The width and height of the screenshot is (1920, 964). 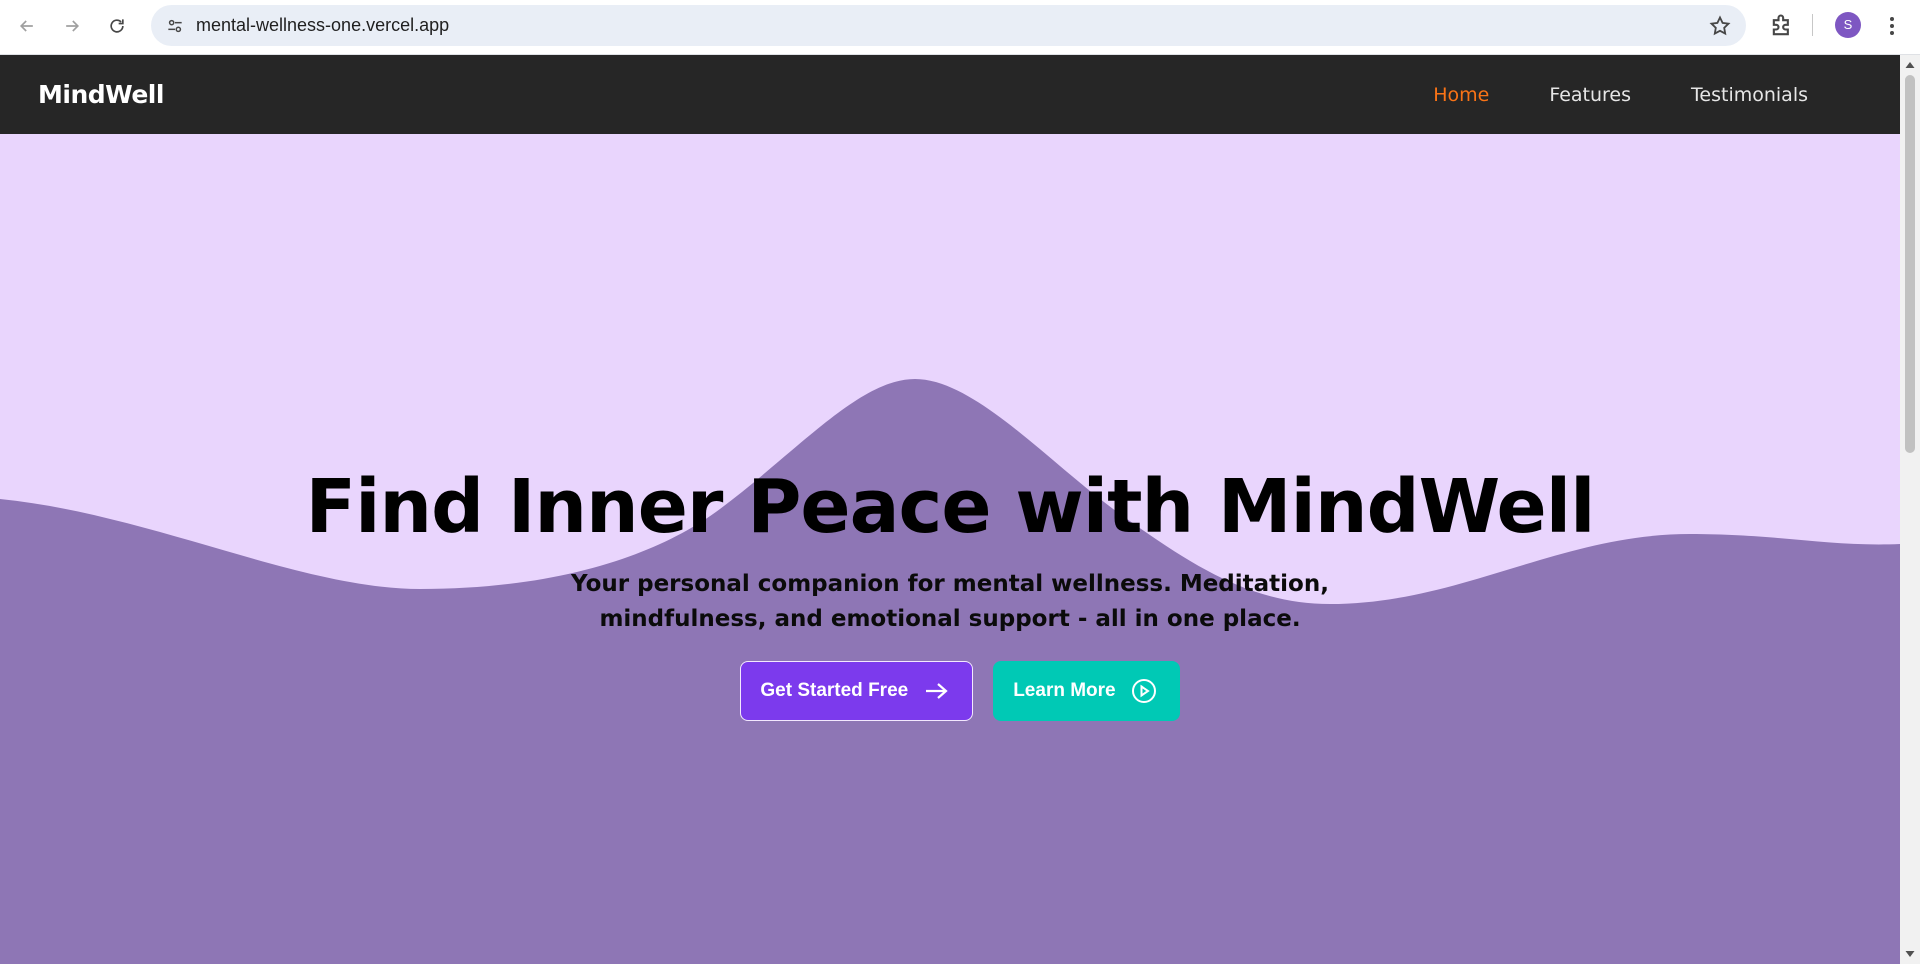 I want to click on nav-link-testimonials: Testimonials, so click(x=1749, y=95).